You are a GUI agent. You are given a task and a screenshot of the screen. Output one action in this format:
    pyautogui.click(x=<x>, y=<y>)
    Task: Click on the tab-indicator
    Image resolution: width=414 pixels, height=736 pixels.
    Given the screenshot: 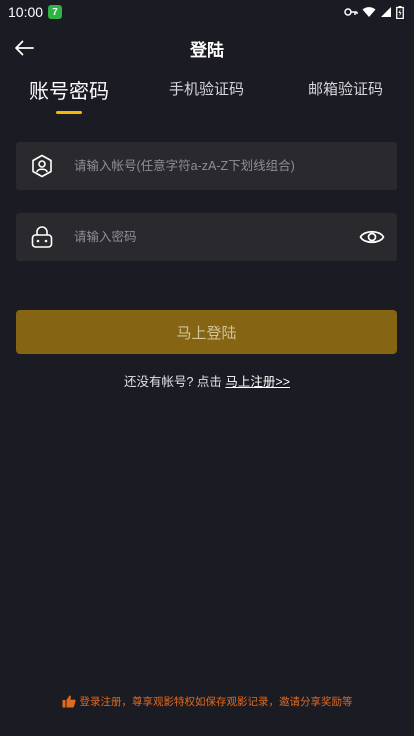 What is the action you would take?
    pyautogui.click(x=69, y=112)
    